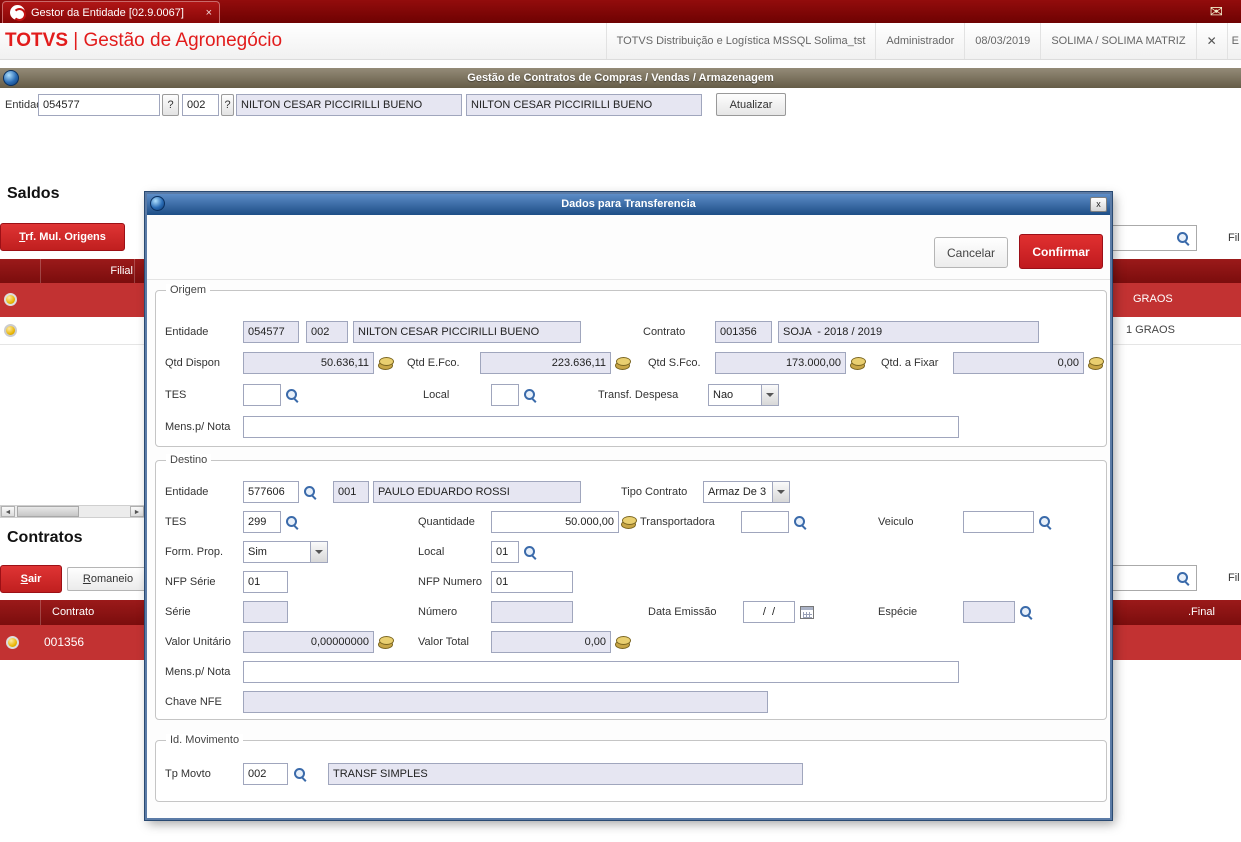  I want to click on saldos-filter-hint: Fil, so click(1234, 238).